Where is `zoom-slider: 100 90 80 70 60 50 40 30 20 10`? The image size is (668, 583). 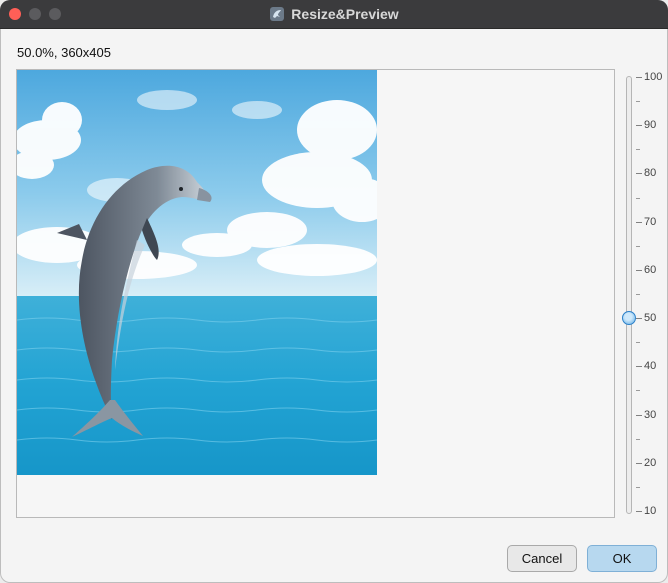
zoom-slider: 100 90 80 70 60 50 40 30 20 10 is located at coordinates (640, 294).